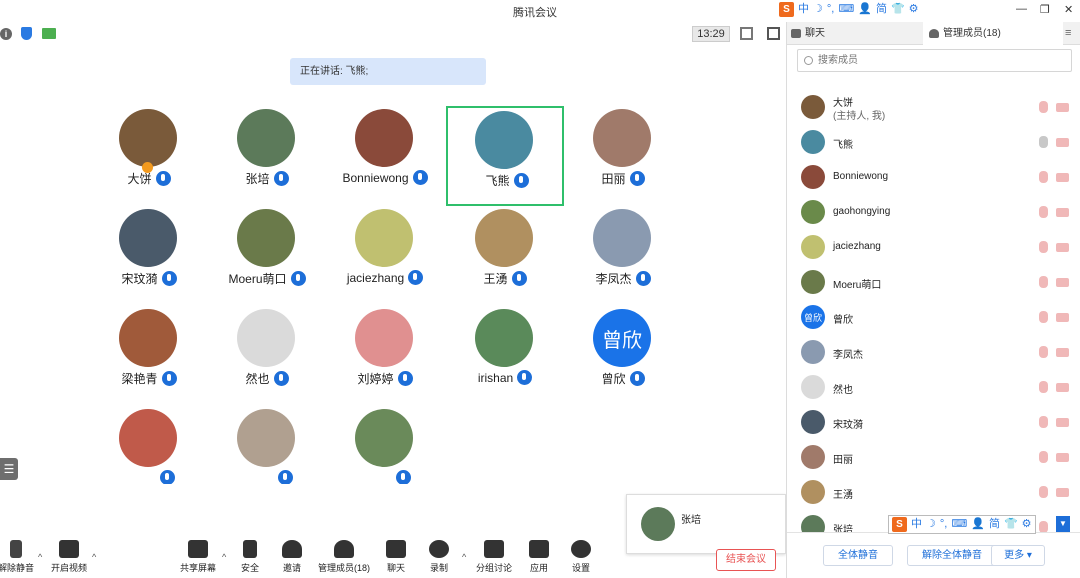  What do you see at coordinates (292, 558) in the screenshot?
I see `invite-button: 邀请` at bounding box center [292, 558].